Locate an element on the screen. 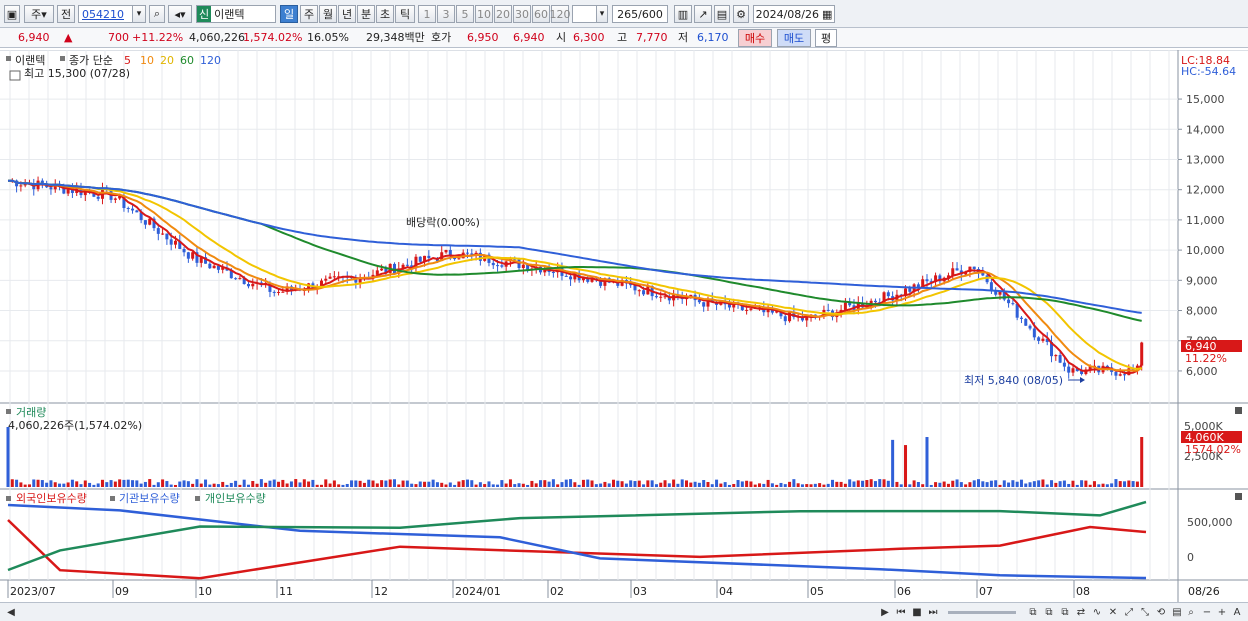 Image resolution: width=1248 pixels, height=621 pixels. pct-tag: 11.22% is located at coordinates (1206, 358).